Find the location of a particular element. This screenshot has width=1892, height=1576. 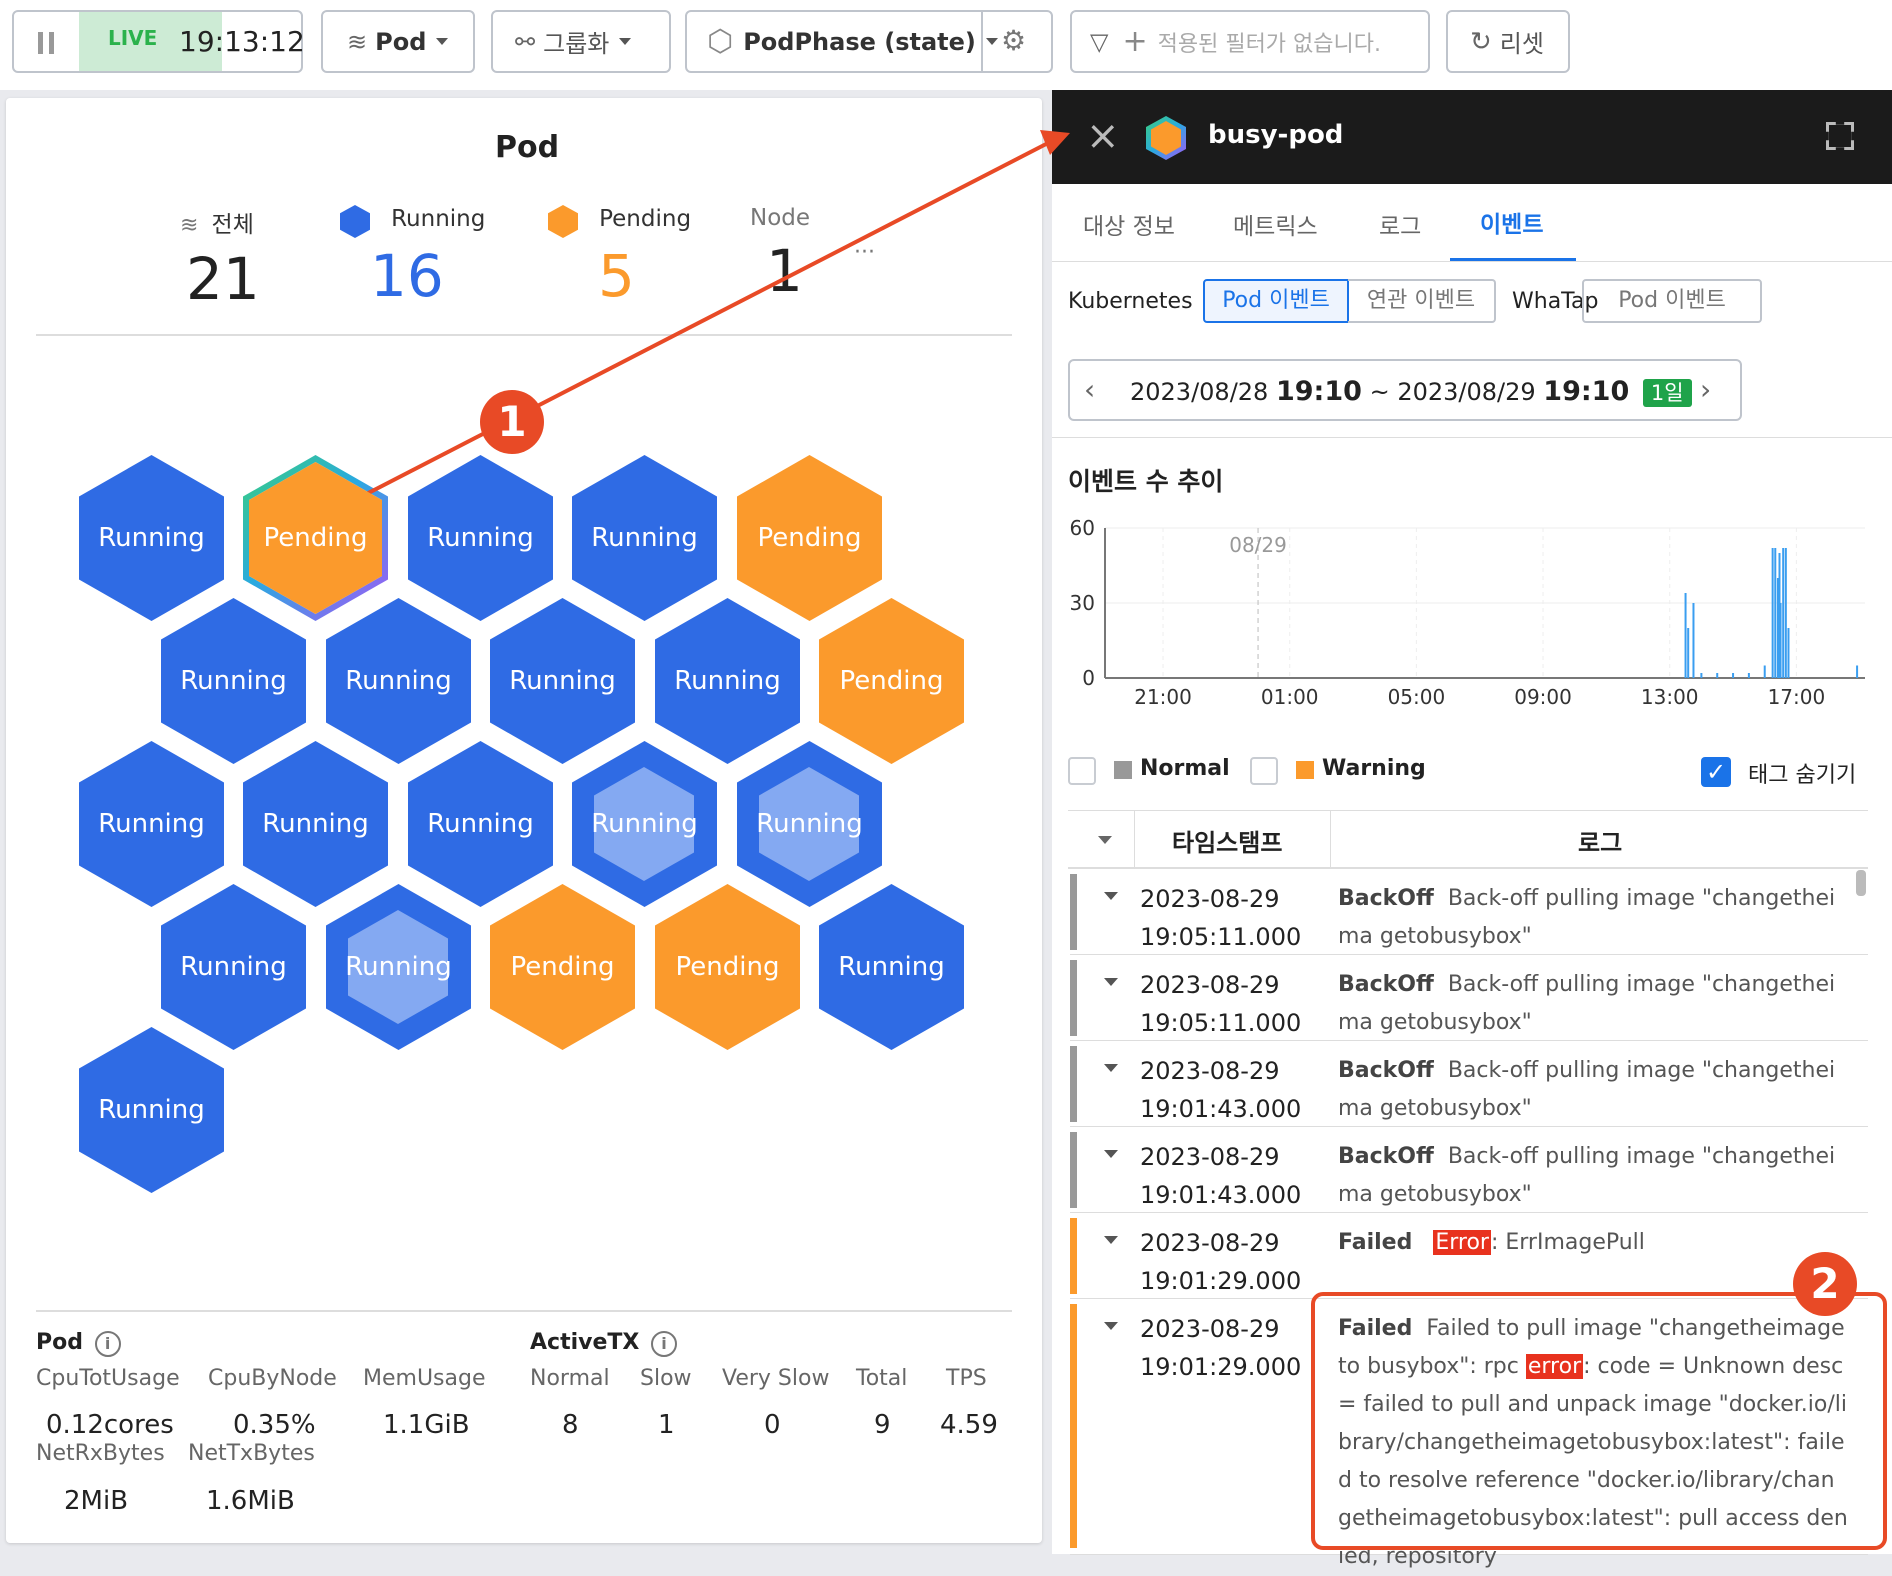

callout-2-badge: 2 is located at coordinates (1825, 1284).